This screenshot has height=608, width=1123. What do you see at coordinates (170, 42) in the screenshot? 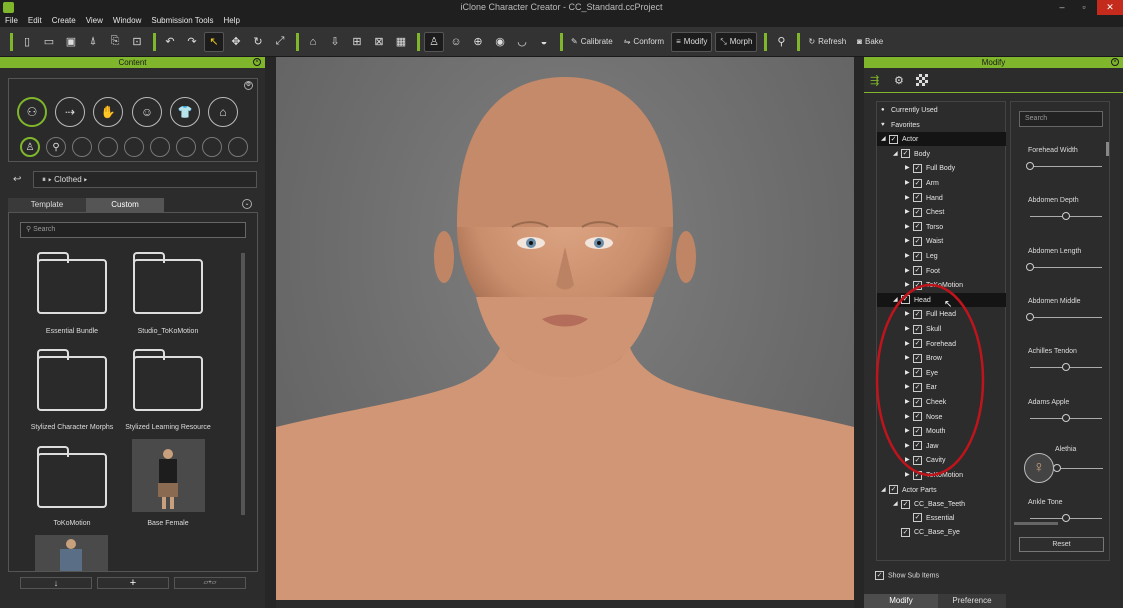
I see `undo-icon: ↶` at bounding box center [170, 42].